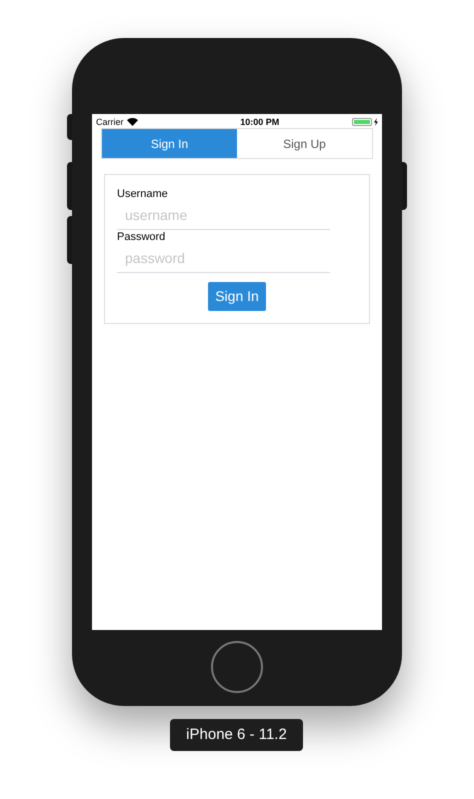  I want to click on charging-icon, so click(376, 122).